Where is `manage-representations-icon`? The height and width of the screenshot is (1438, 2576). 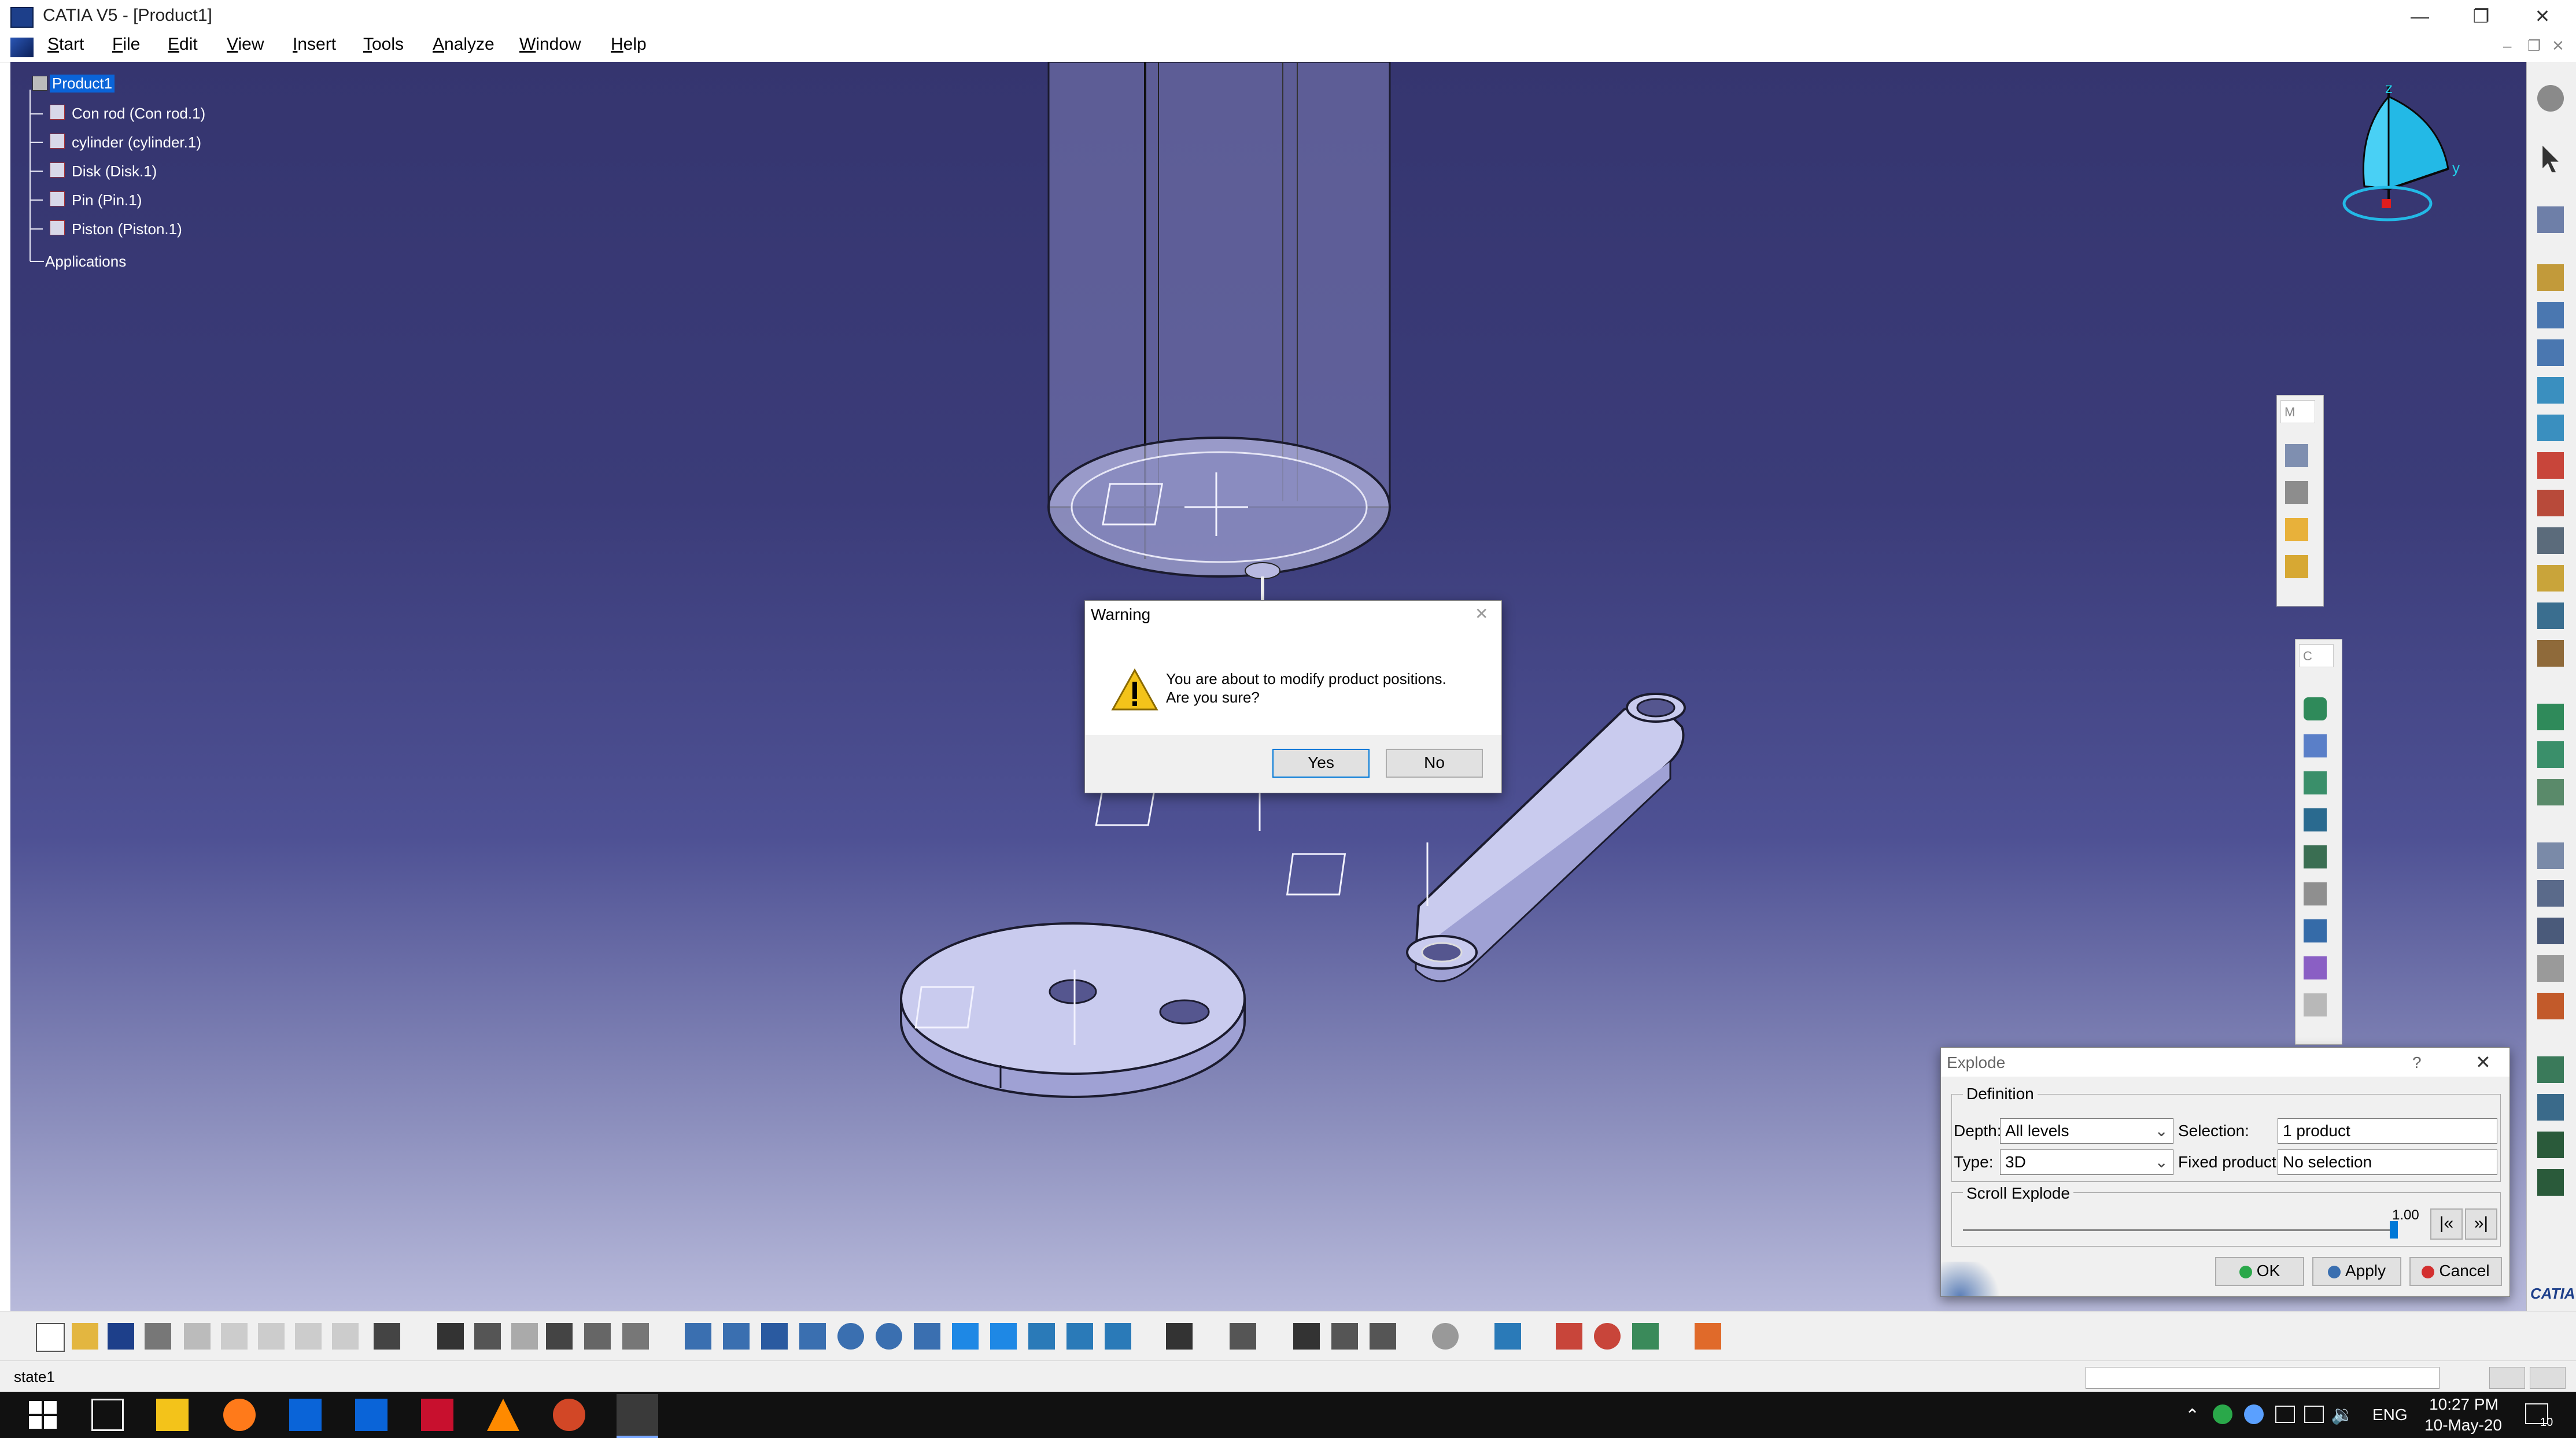 manage-representations-icon is located at coordinates (2550, 615).